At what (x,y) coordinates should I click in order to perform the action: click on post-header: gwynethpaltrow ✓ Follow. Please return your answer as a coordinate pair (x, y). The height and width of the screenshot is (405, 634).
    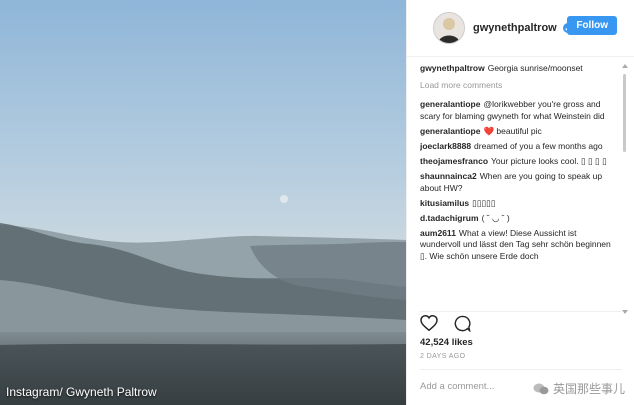
    Looking at the image, I should click on (520, 28).